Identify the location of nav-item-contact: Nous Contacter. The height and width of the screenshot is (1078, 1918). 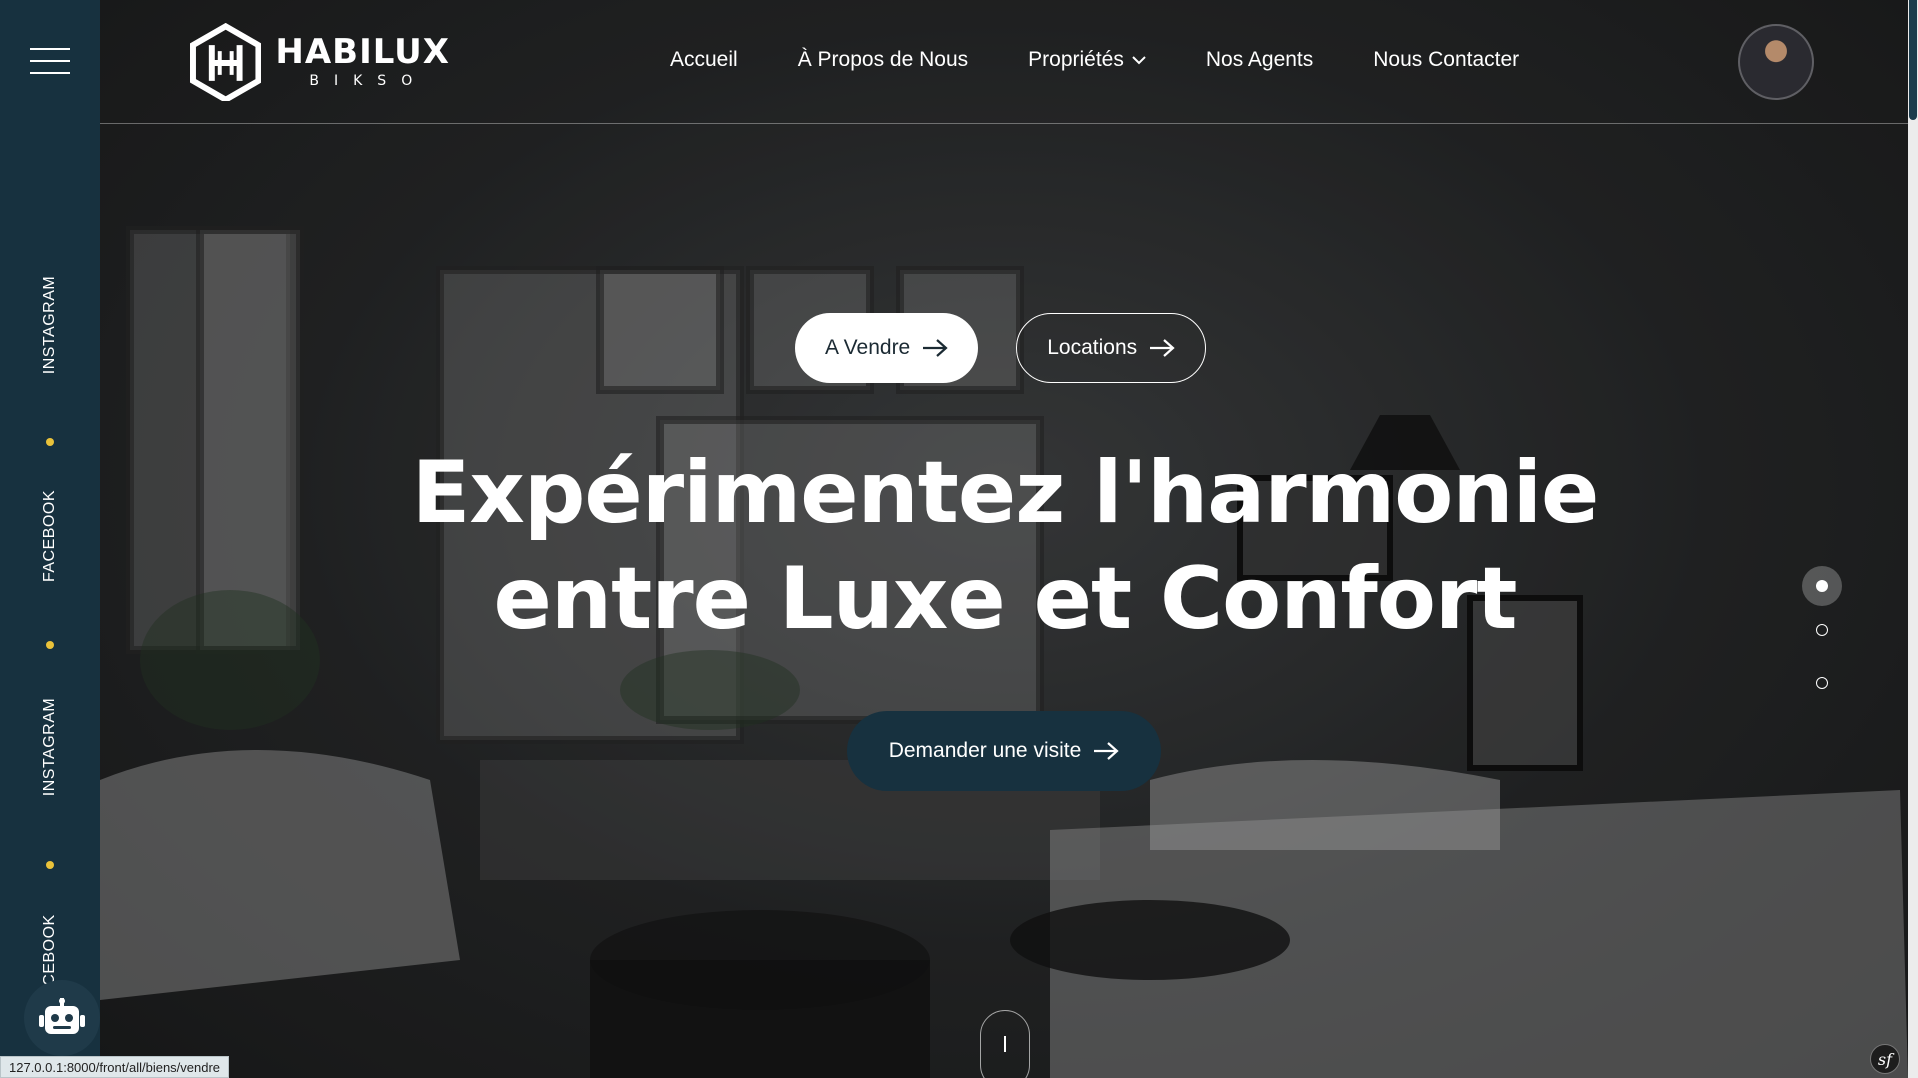
(1446, 60).